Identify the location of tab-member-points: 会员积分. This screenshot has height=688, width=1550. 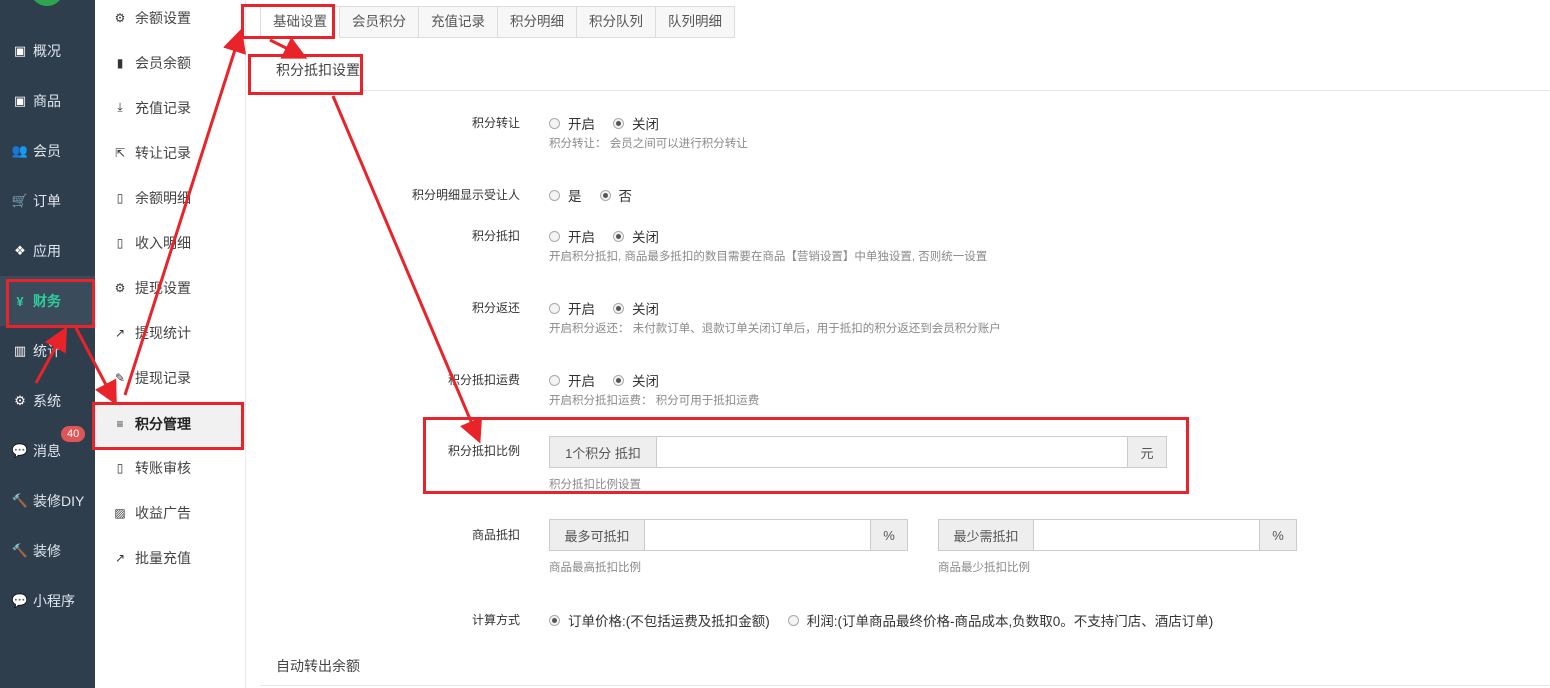
(379, 22).